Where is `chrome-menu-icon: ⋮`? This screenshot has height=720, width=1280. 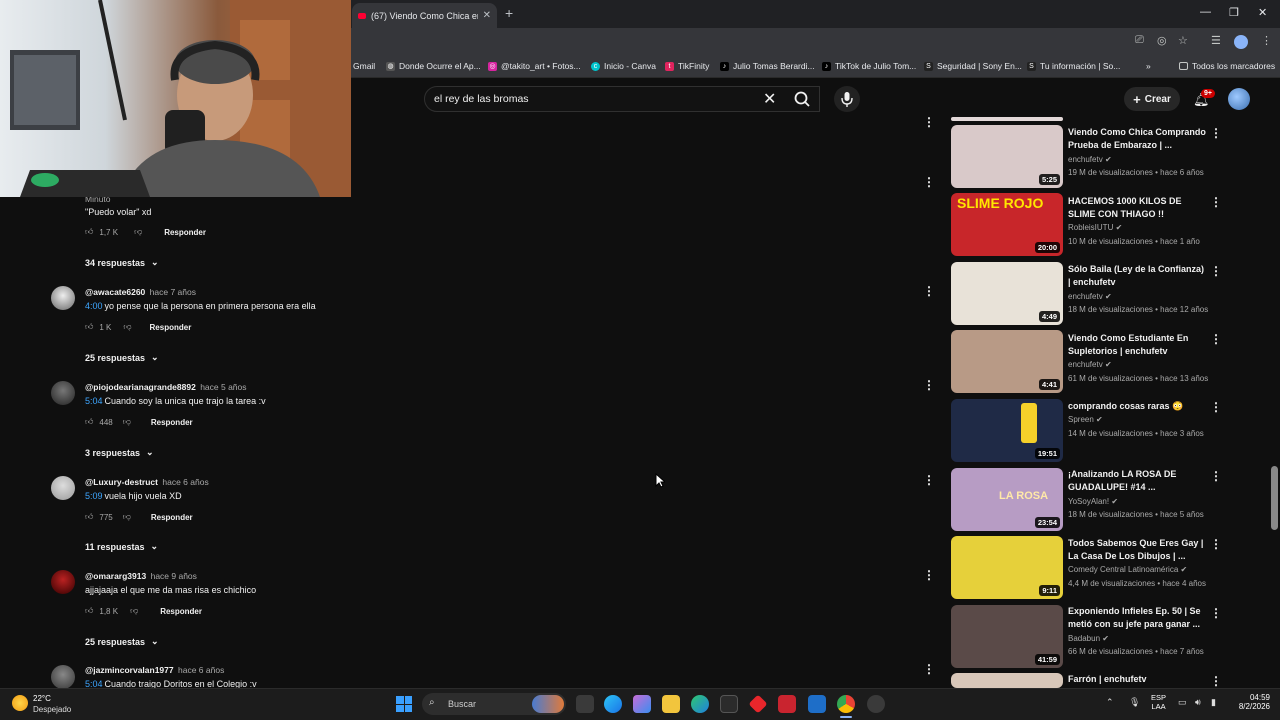 chrome-menu-icon: ⋮ is located at coordinates (1266, 40).